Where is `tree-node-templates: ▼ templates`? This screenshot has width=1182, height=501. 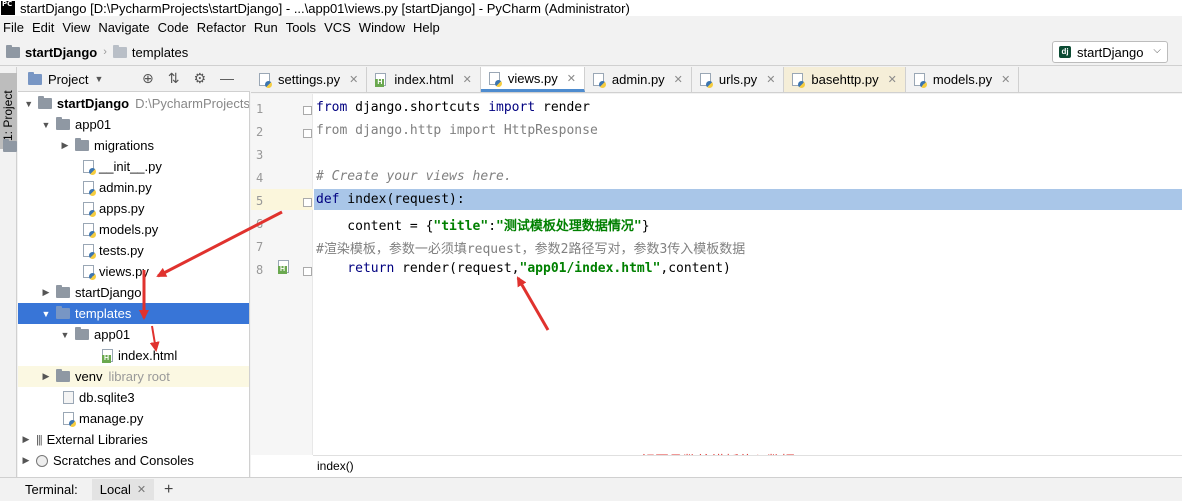 tree-node-templates: ▼ templates is located at coordinates (133, 313).